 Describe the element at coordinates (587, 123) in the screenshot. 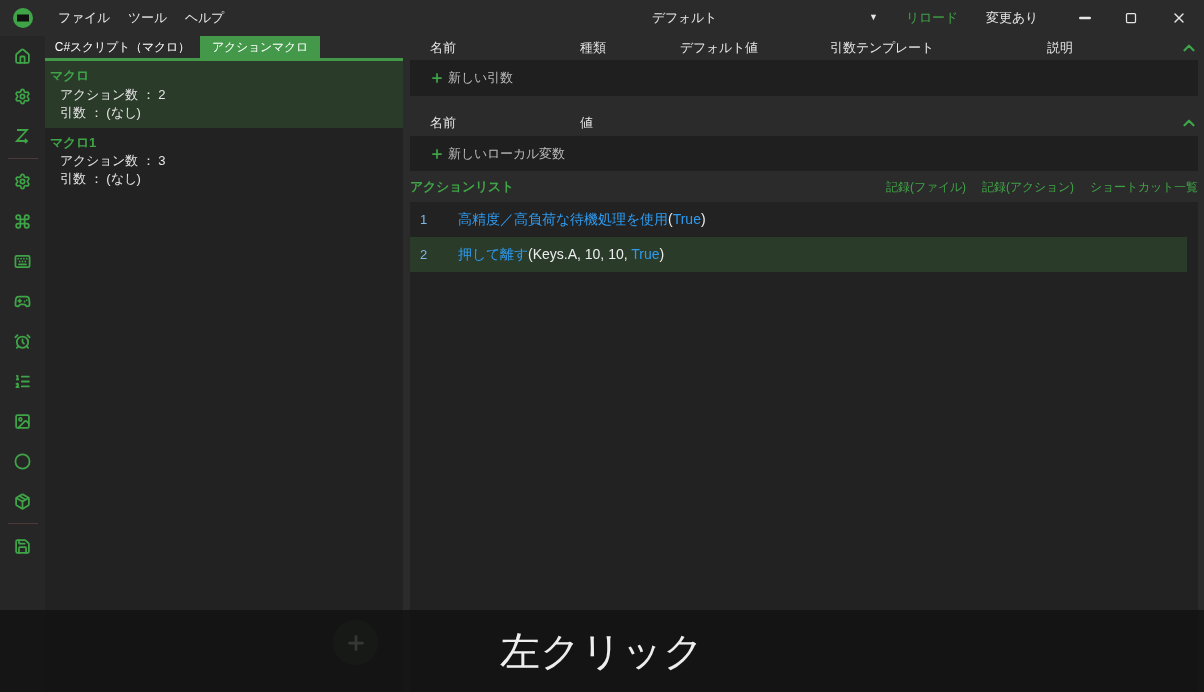

I see `column-header: 値` at that location.